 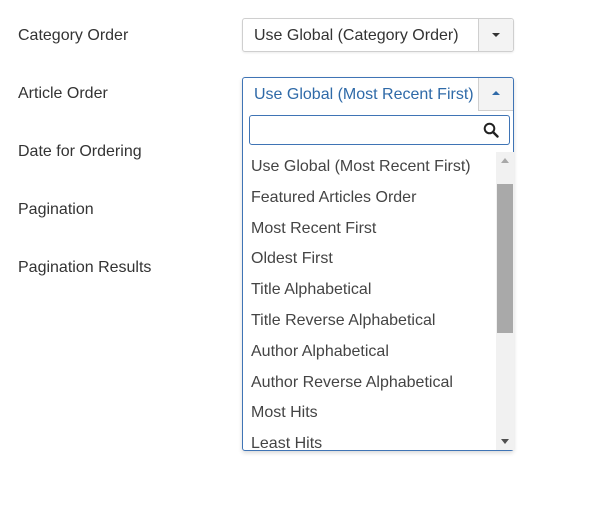 I want to click on dropdown-option: Use Global (Most Recent First), so click(x=369, y=167).